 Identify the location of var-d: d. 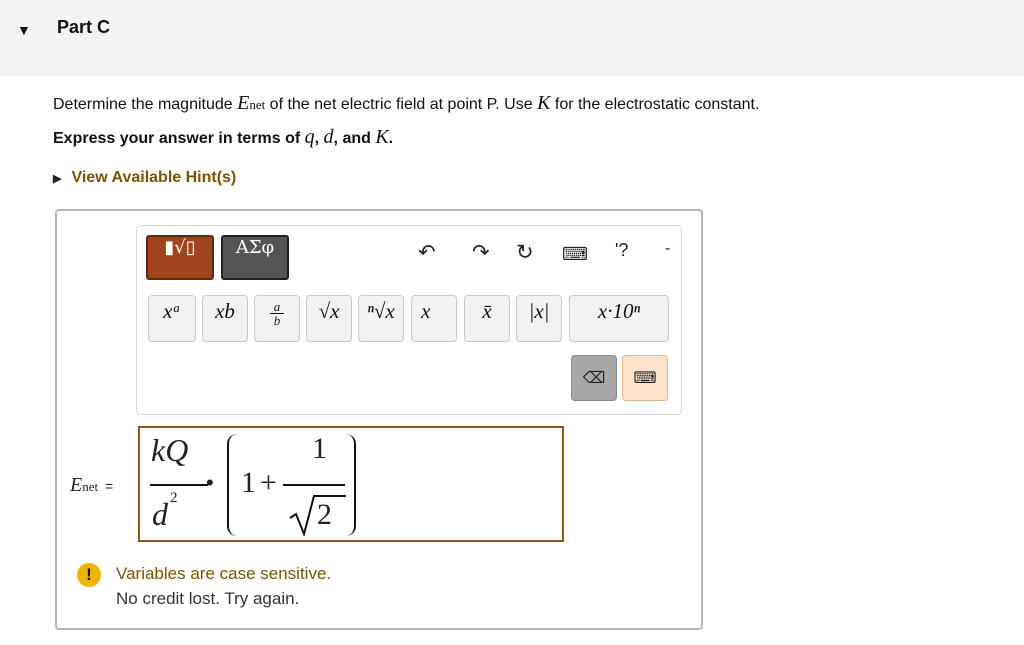
(328, 137).